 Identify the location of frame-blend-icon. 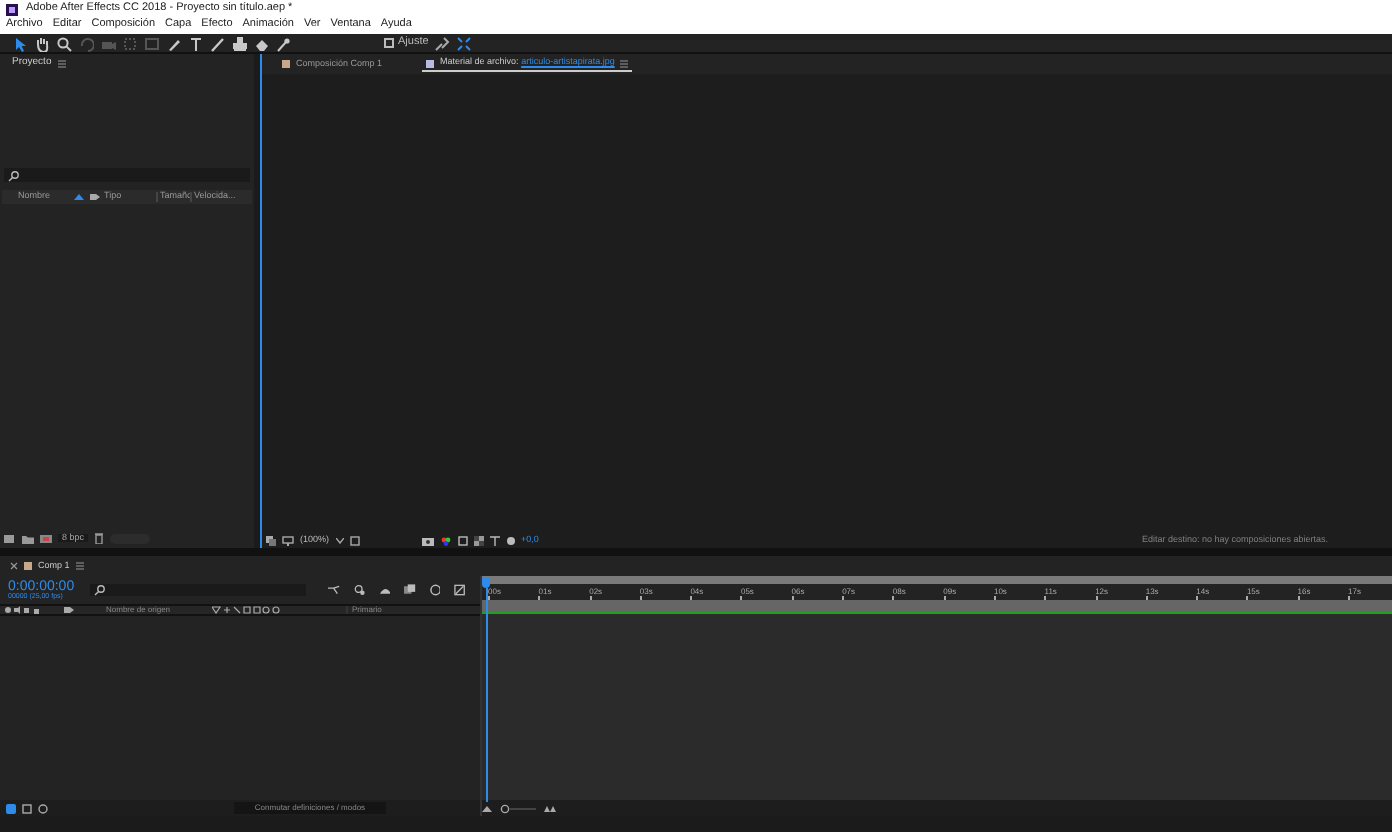
(410, 590).